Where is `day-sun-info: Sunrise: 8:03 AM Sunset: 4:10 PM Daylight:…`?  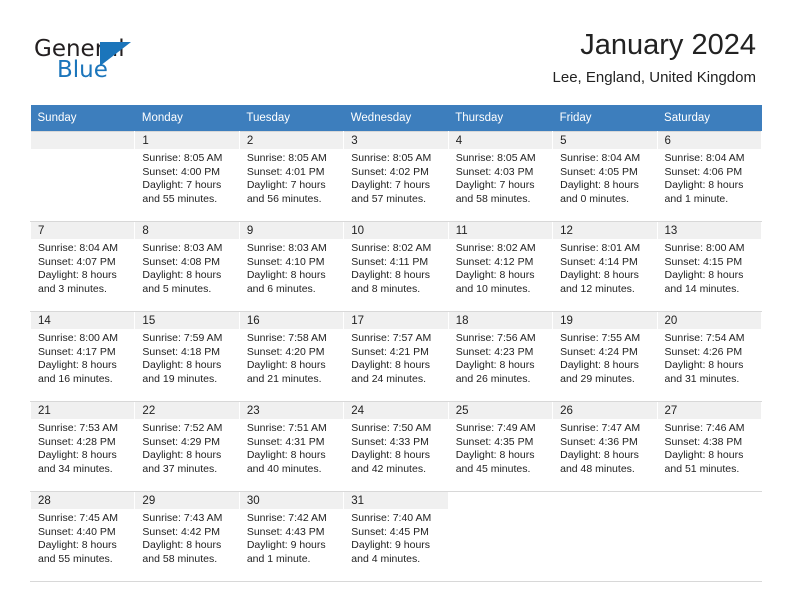 day-sun-info: Sunrise: 8:03 AM Sunset: 4:10 PM Daylight:… is located at coordinates (291, 267).